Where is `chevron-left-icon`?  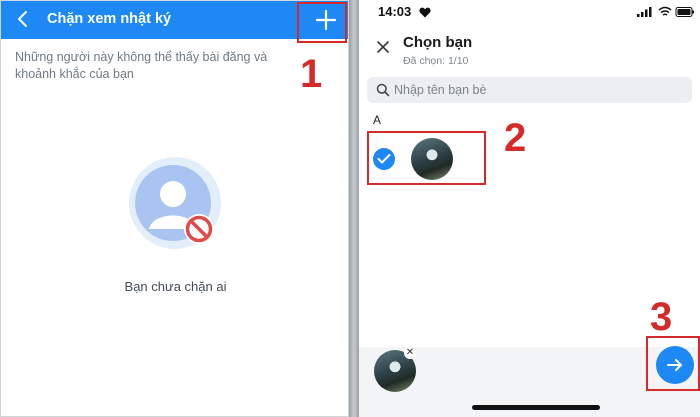 chevron-left-icon is located at coordinates (23, 19).